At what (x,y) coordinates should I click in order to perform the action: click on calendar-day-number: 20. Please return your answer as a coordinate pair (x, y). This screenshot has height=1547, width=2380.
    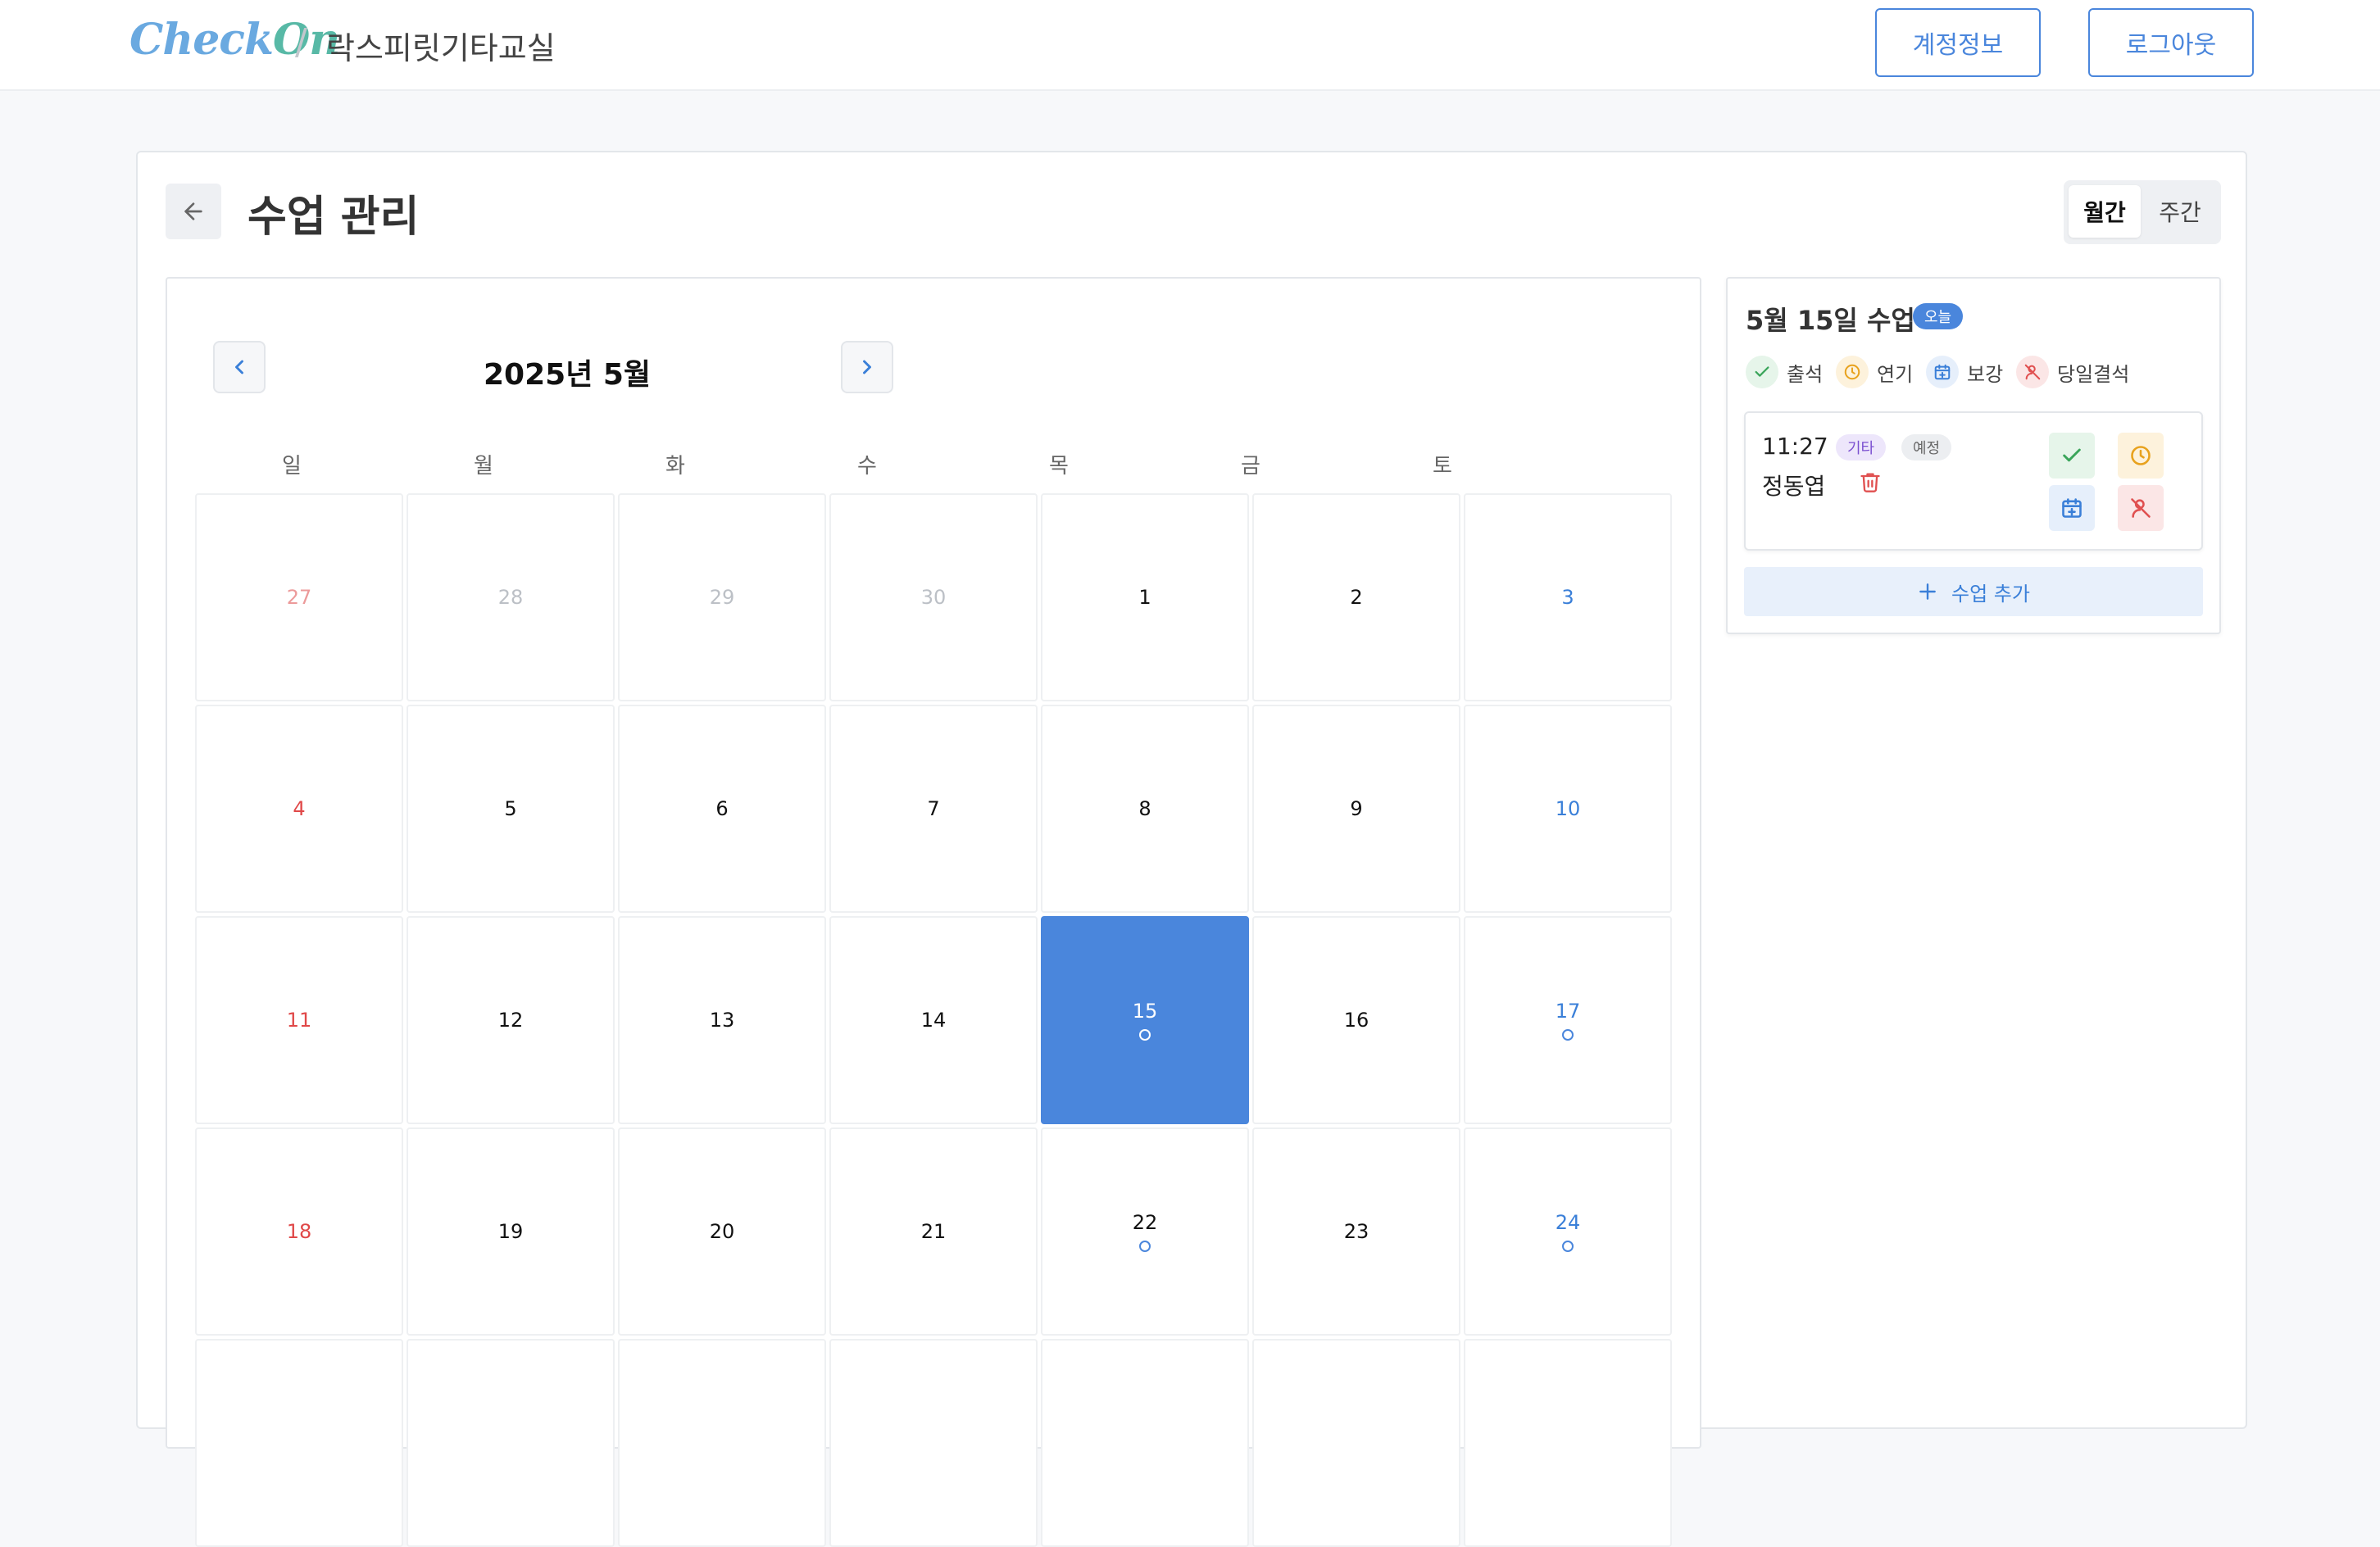
    Looking at the image, I should click on (722, 1231).